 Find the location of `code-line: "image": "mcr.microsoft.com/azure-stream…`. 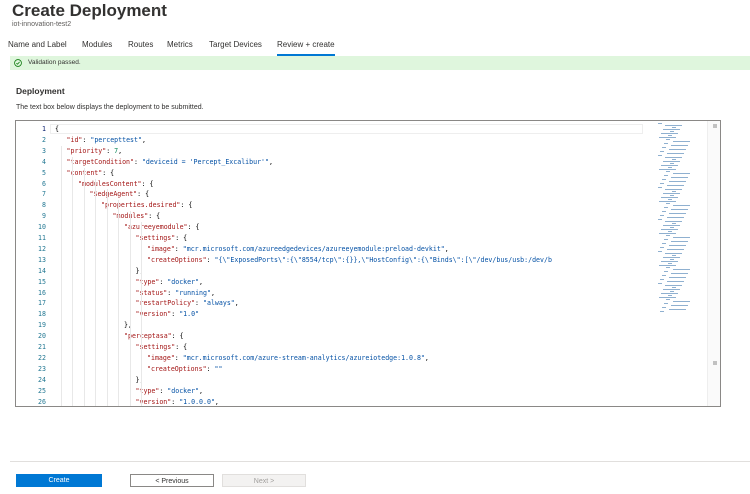

code-line: "image": "mcr.microsoft.com/azure-stream… is located at coordinates (288, 358).